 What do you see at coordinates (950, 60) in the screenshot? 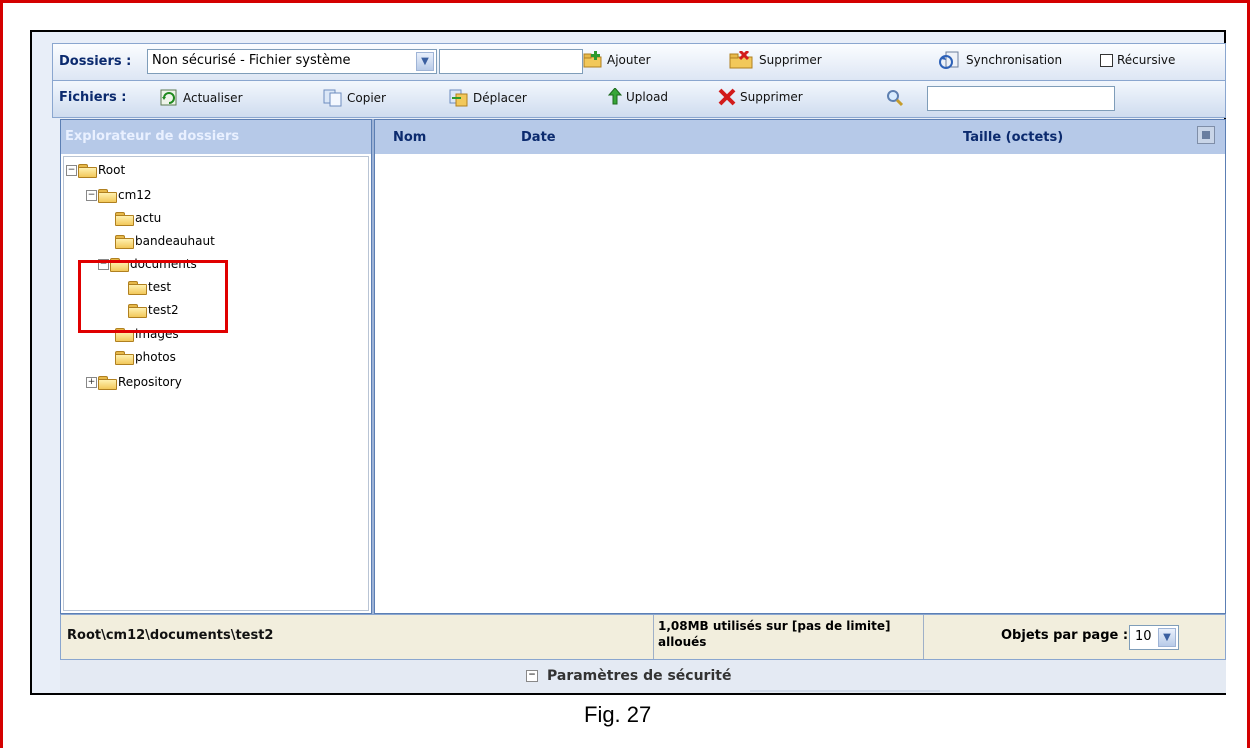
I see `sync-icon` at bounding box center [950, 60].